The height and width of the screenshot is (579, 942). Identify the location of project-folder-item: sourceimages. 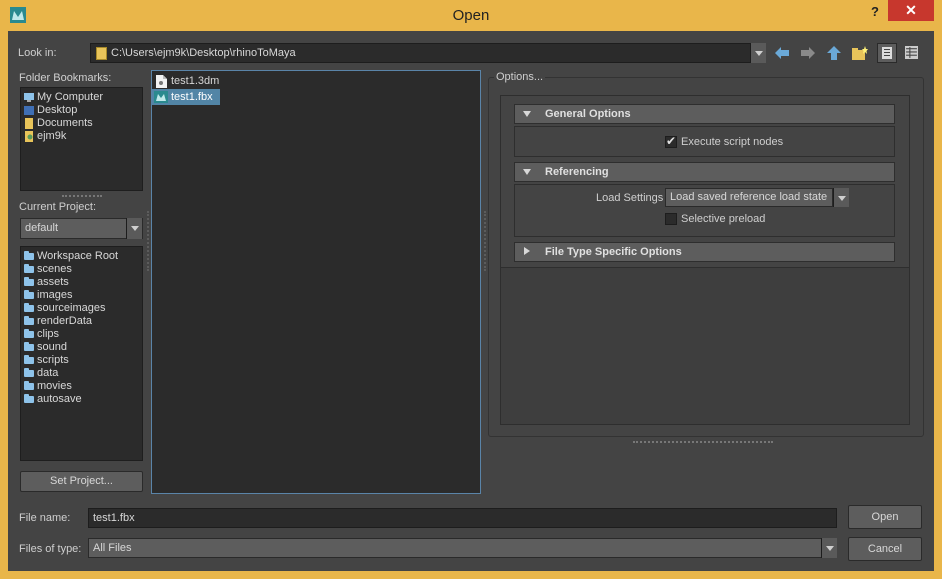
(81, 308).